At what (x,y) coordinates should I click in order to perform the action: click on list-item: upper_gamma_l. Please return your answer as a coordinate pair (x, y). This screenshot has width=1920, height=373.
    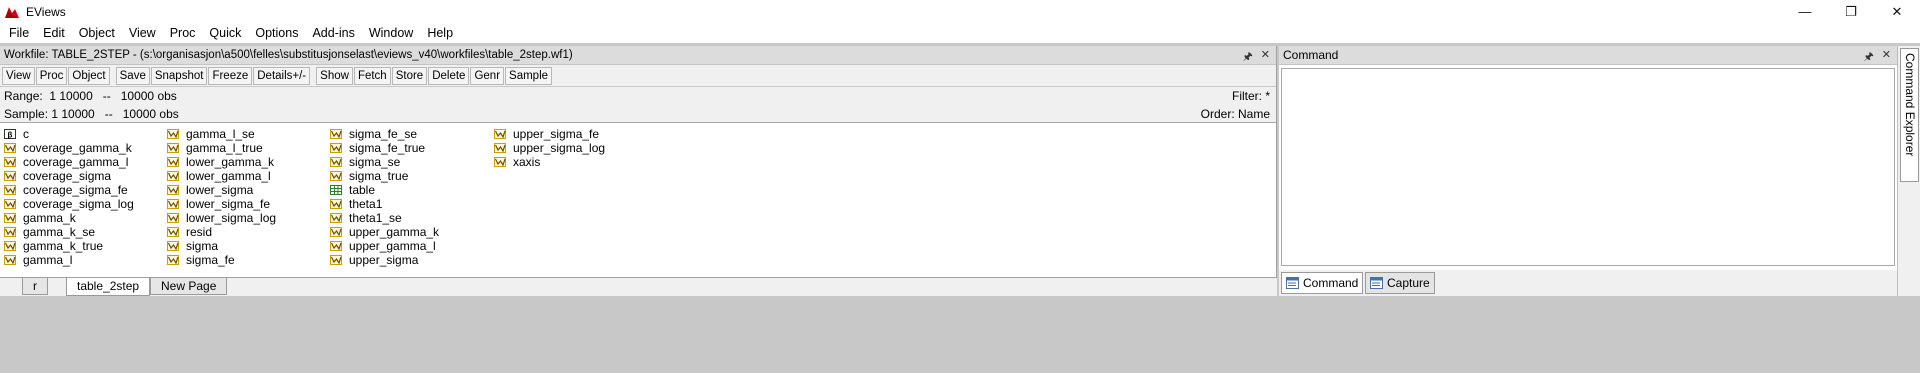
    Looking at the image, I should click on (384, 246).